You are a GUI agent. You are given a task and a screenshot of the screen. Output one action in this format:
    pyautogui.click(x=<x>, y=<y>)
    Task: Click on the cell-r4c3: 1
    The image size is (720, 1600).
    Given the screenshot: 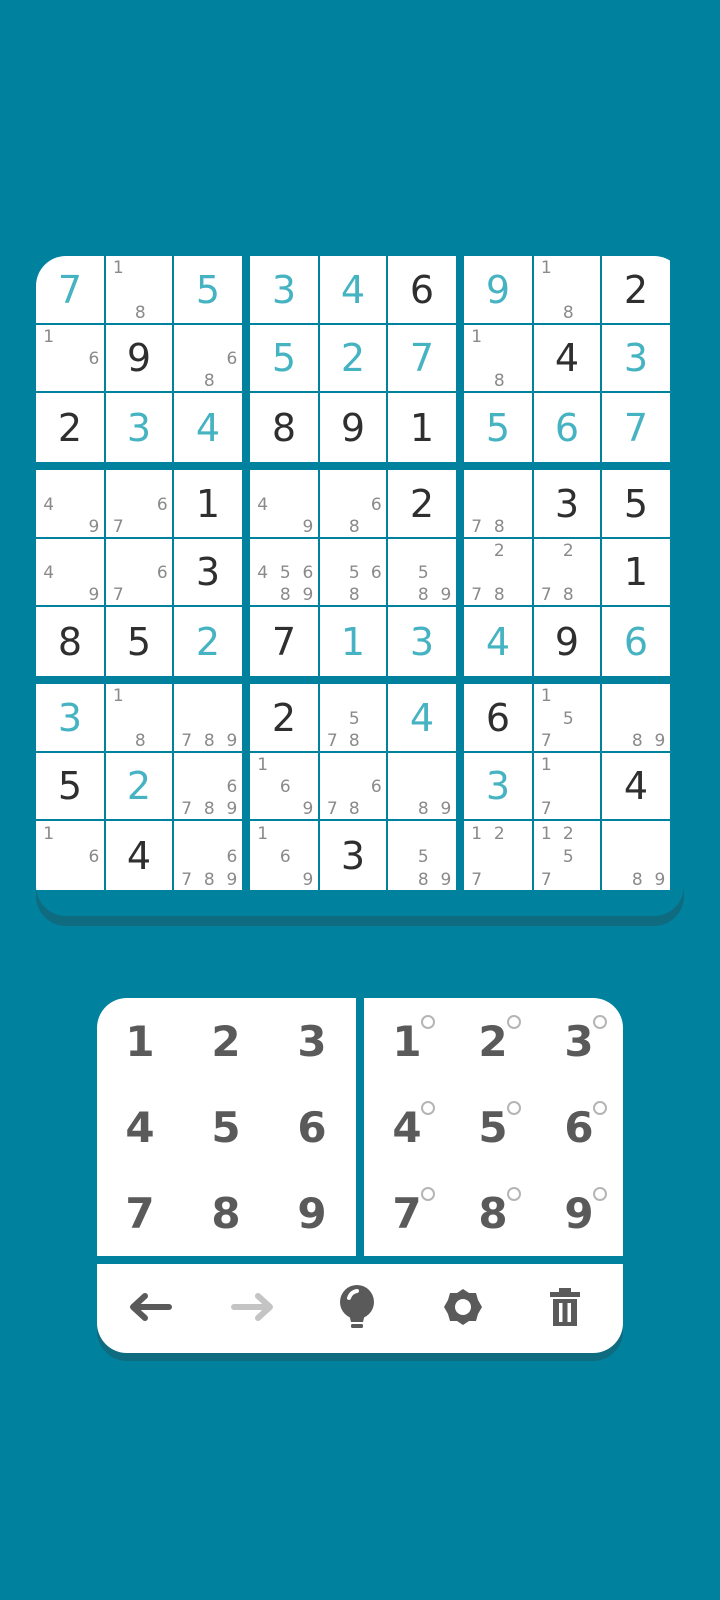 What is the action you would take?
    pyautogui.click(x=208, y=503)
    